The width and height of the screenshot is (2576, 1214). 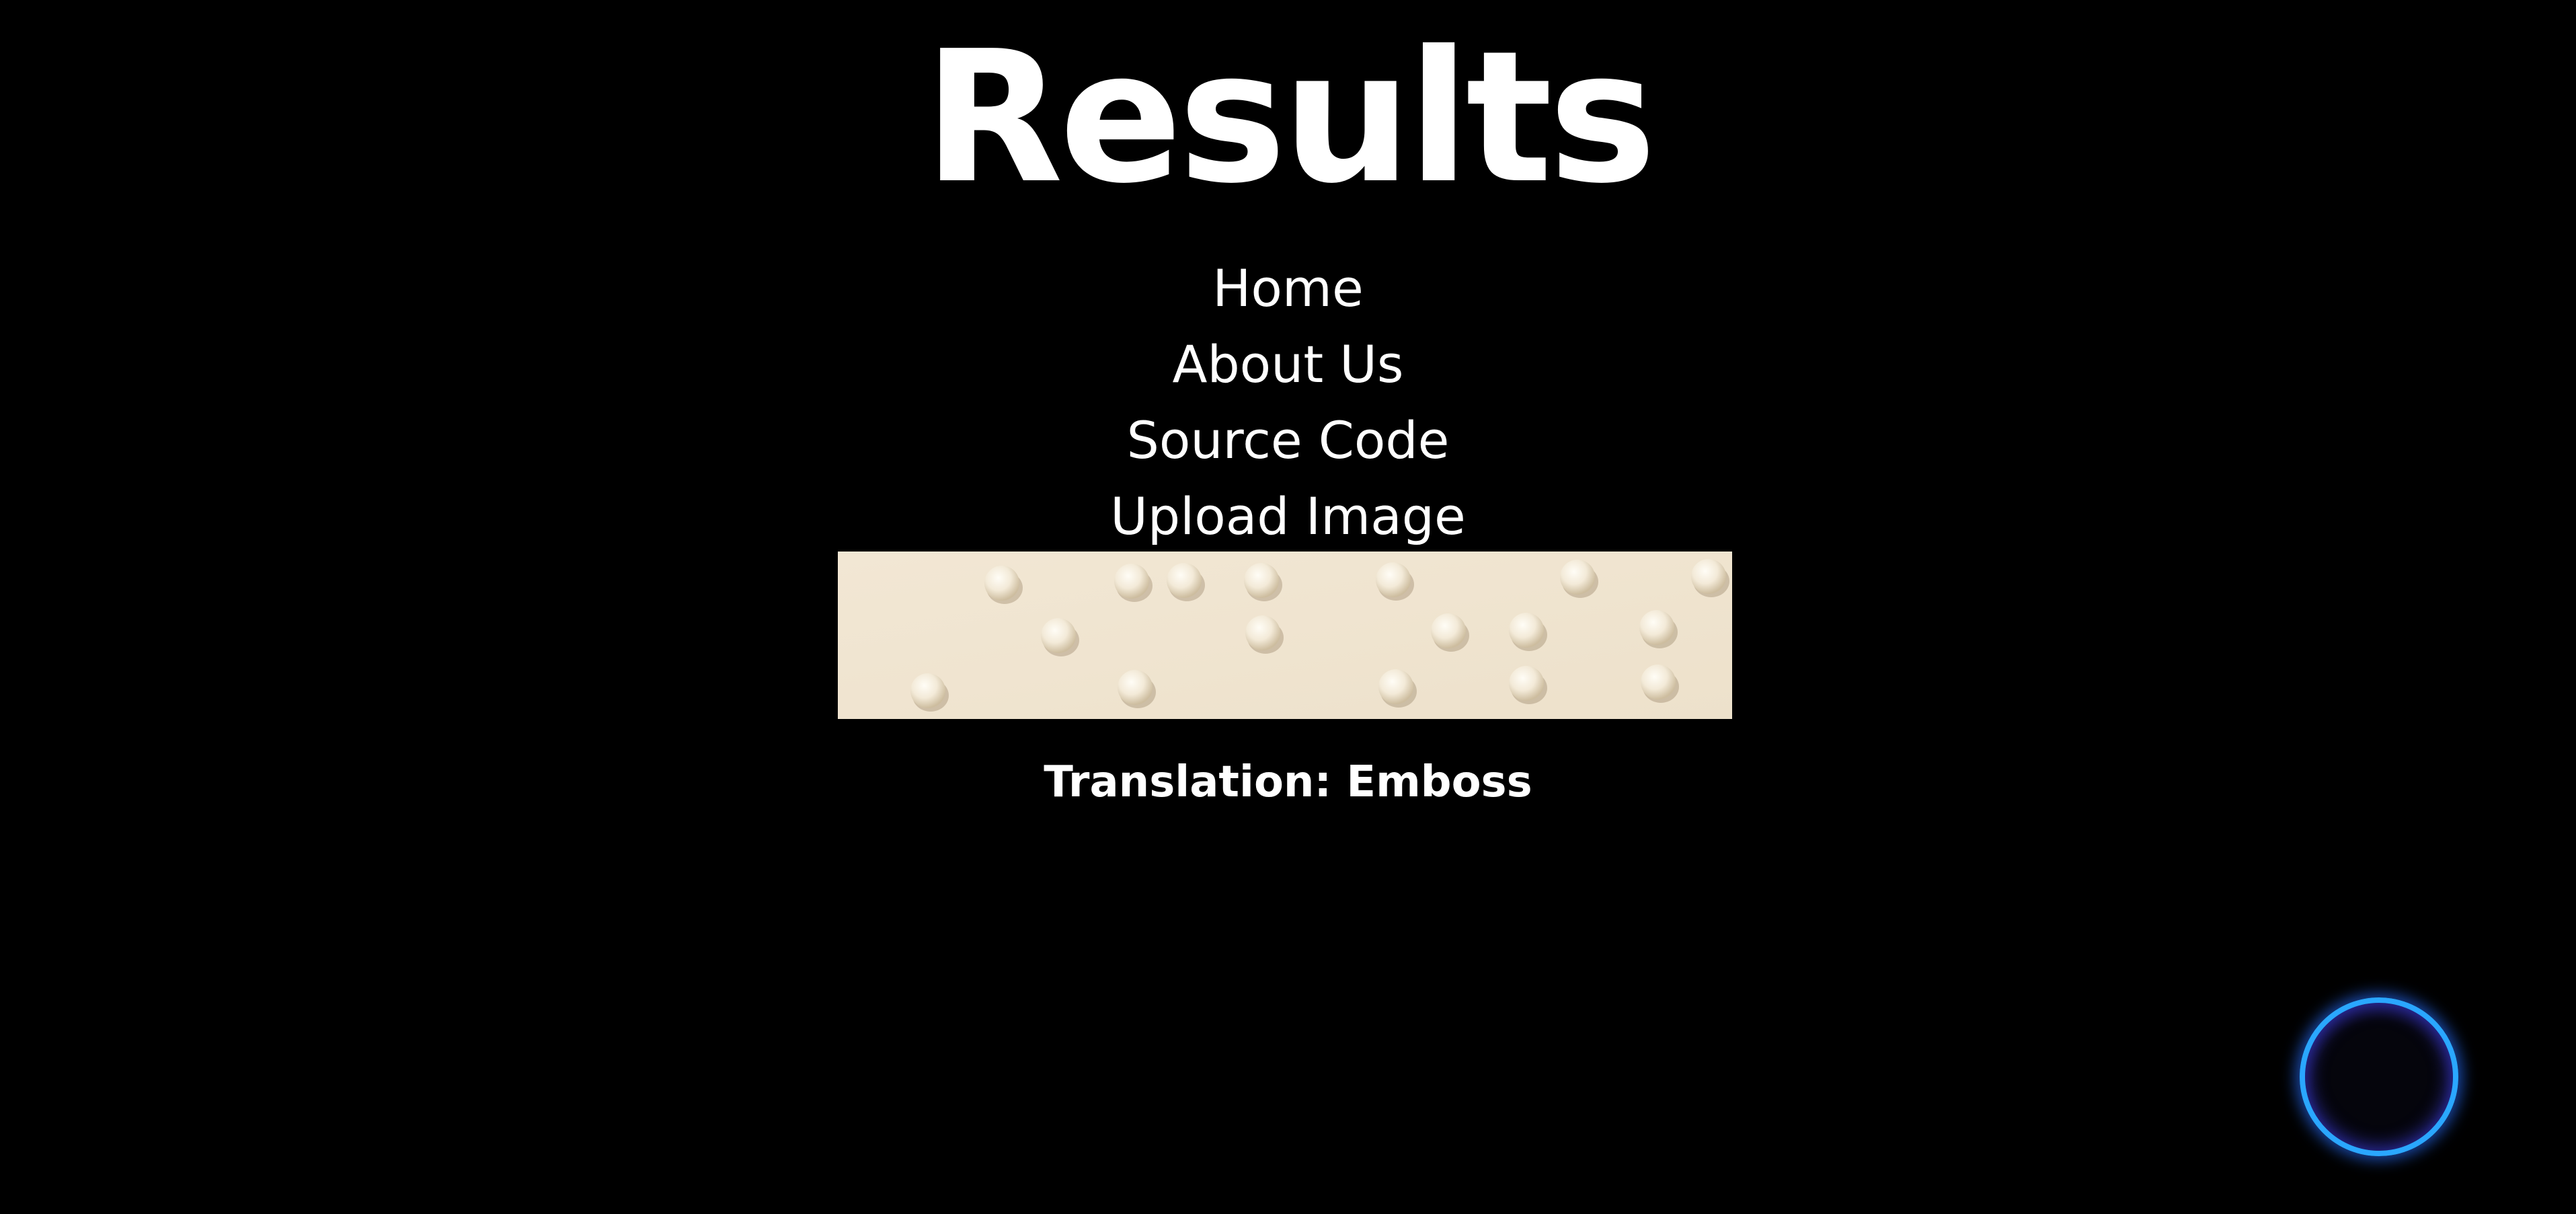 I want to click on nav-link-home: Home, so click(x=1288, y=288).